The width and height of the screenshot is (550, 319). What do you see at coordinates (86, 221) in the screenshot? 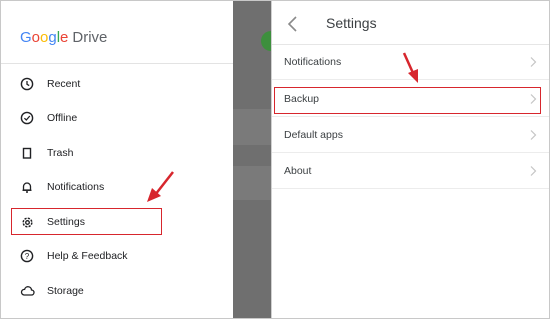
I see `settings-highlight-box` at bounding box center [86, 221].